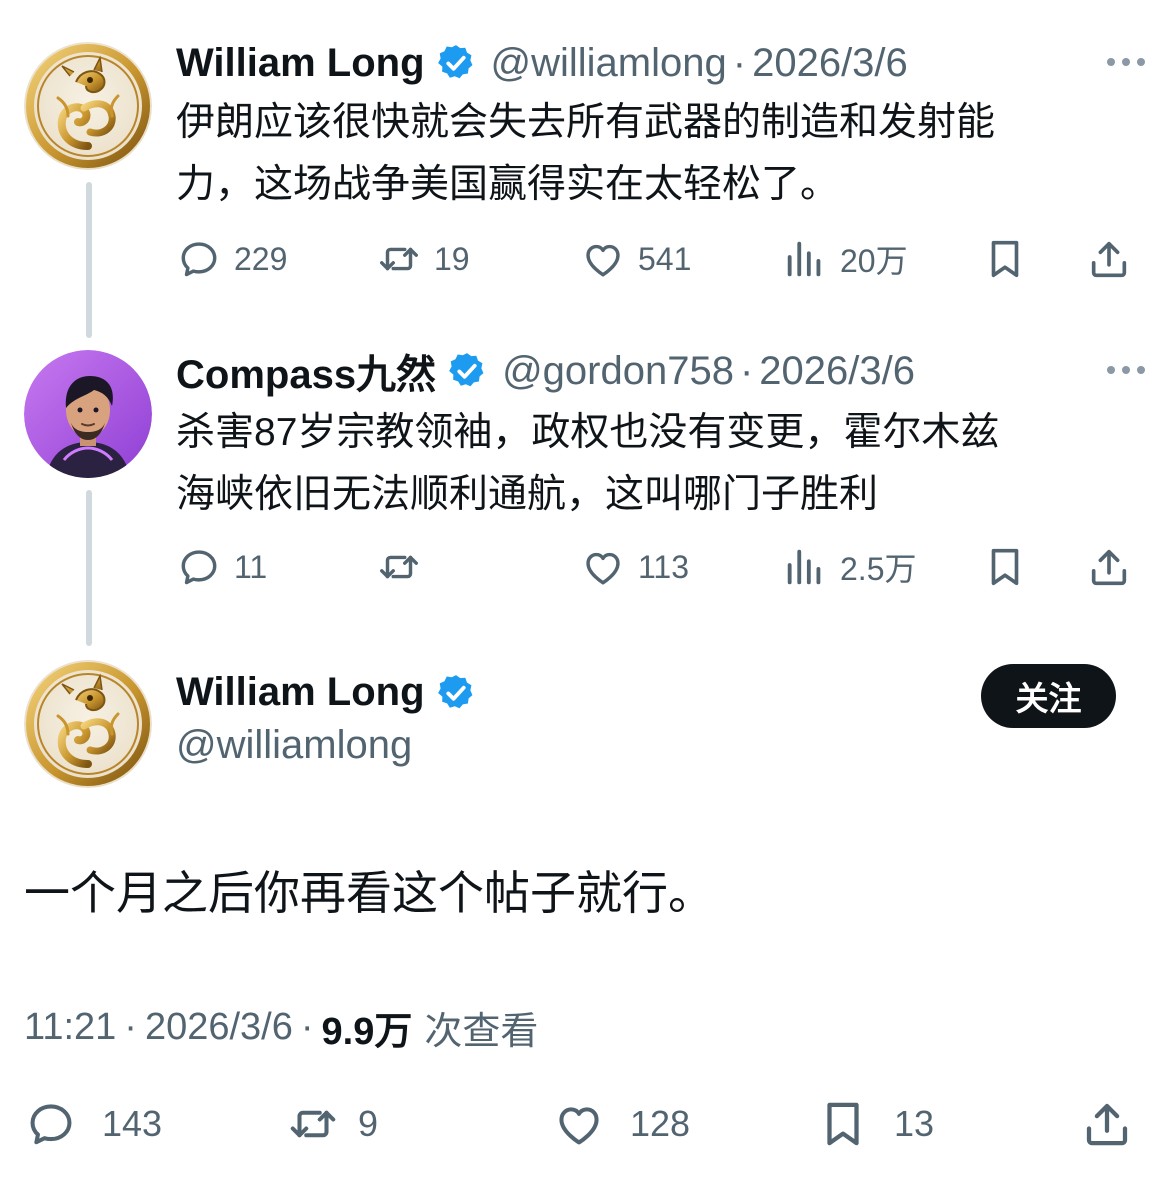  What do you see at coordinates (481, 1032) in the screenshot?
I see `views-label: 次查看` at bounding box center [481, 1032].